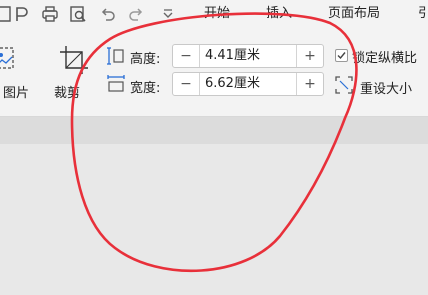  I want to click on width-stepper: − 6.62厘米 +, so click(248, 84).